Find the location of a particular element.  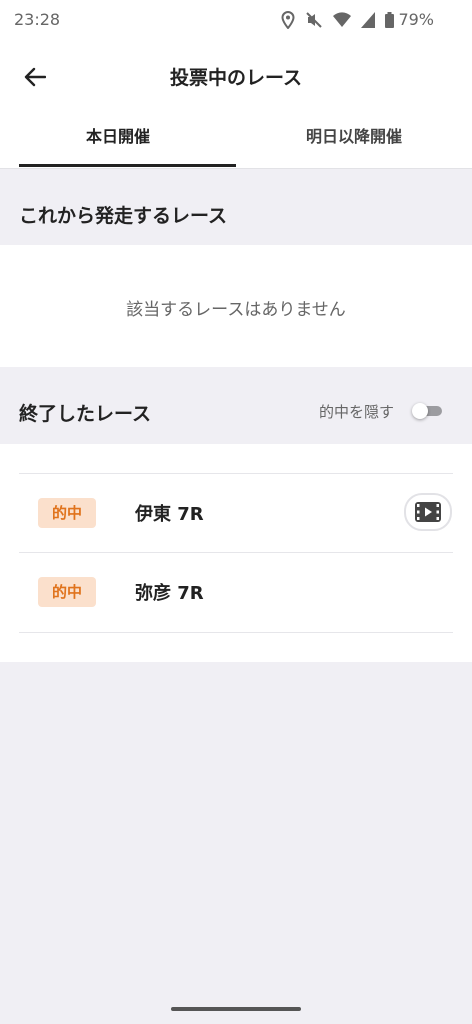

app-bar: 投票中のレース is located at coordinates (236, 77).